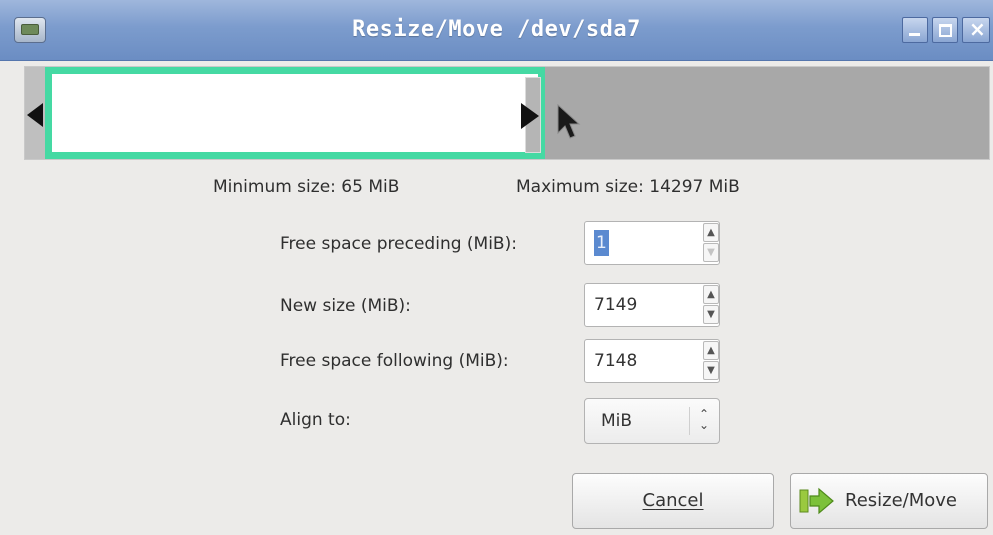  Describe the element at coordinates (398, 244) in the screenshot. I see `free-preceding-label: Free space preceding (MiB):` at that location.